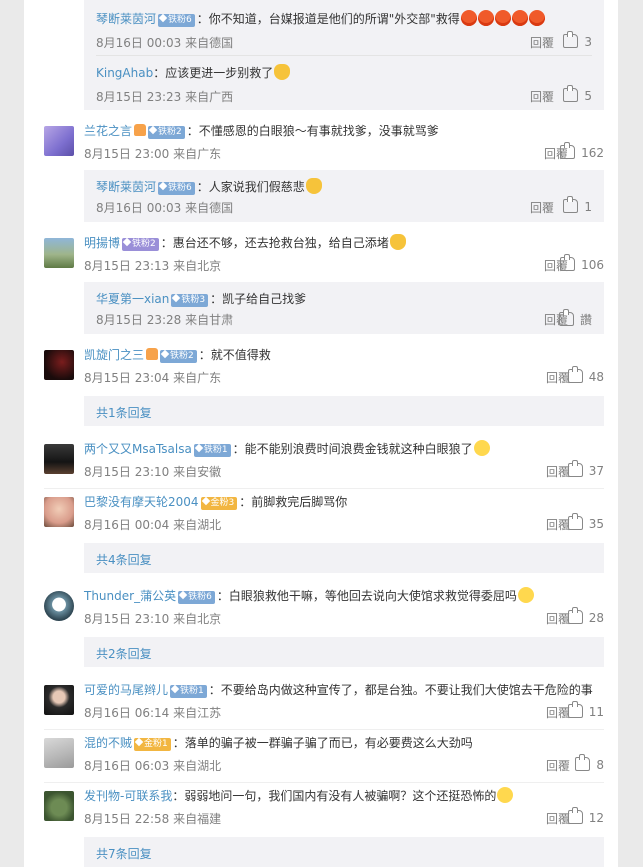  Describe the element at coordinates (352, 449) in the screenshot. I see `comment-text: ：能不能别浪费时间浪费金钱就这种白眼狼了` at that location.